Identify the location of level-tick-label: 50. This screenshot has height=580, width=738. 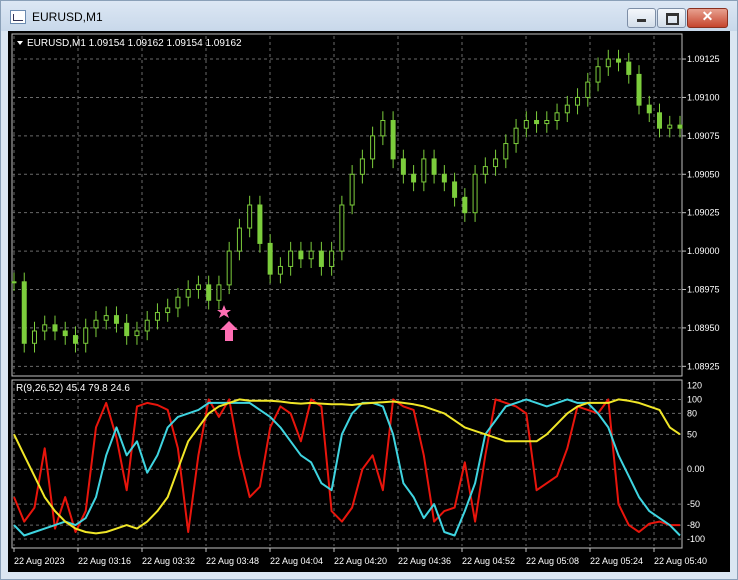
(692, 434).